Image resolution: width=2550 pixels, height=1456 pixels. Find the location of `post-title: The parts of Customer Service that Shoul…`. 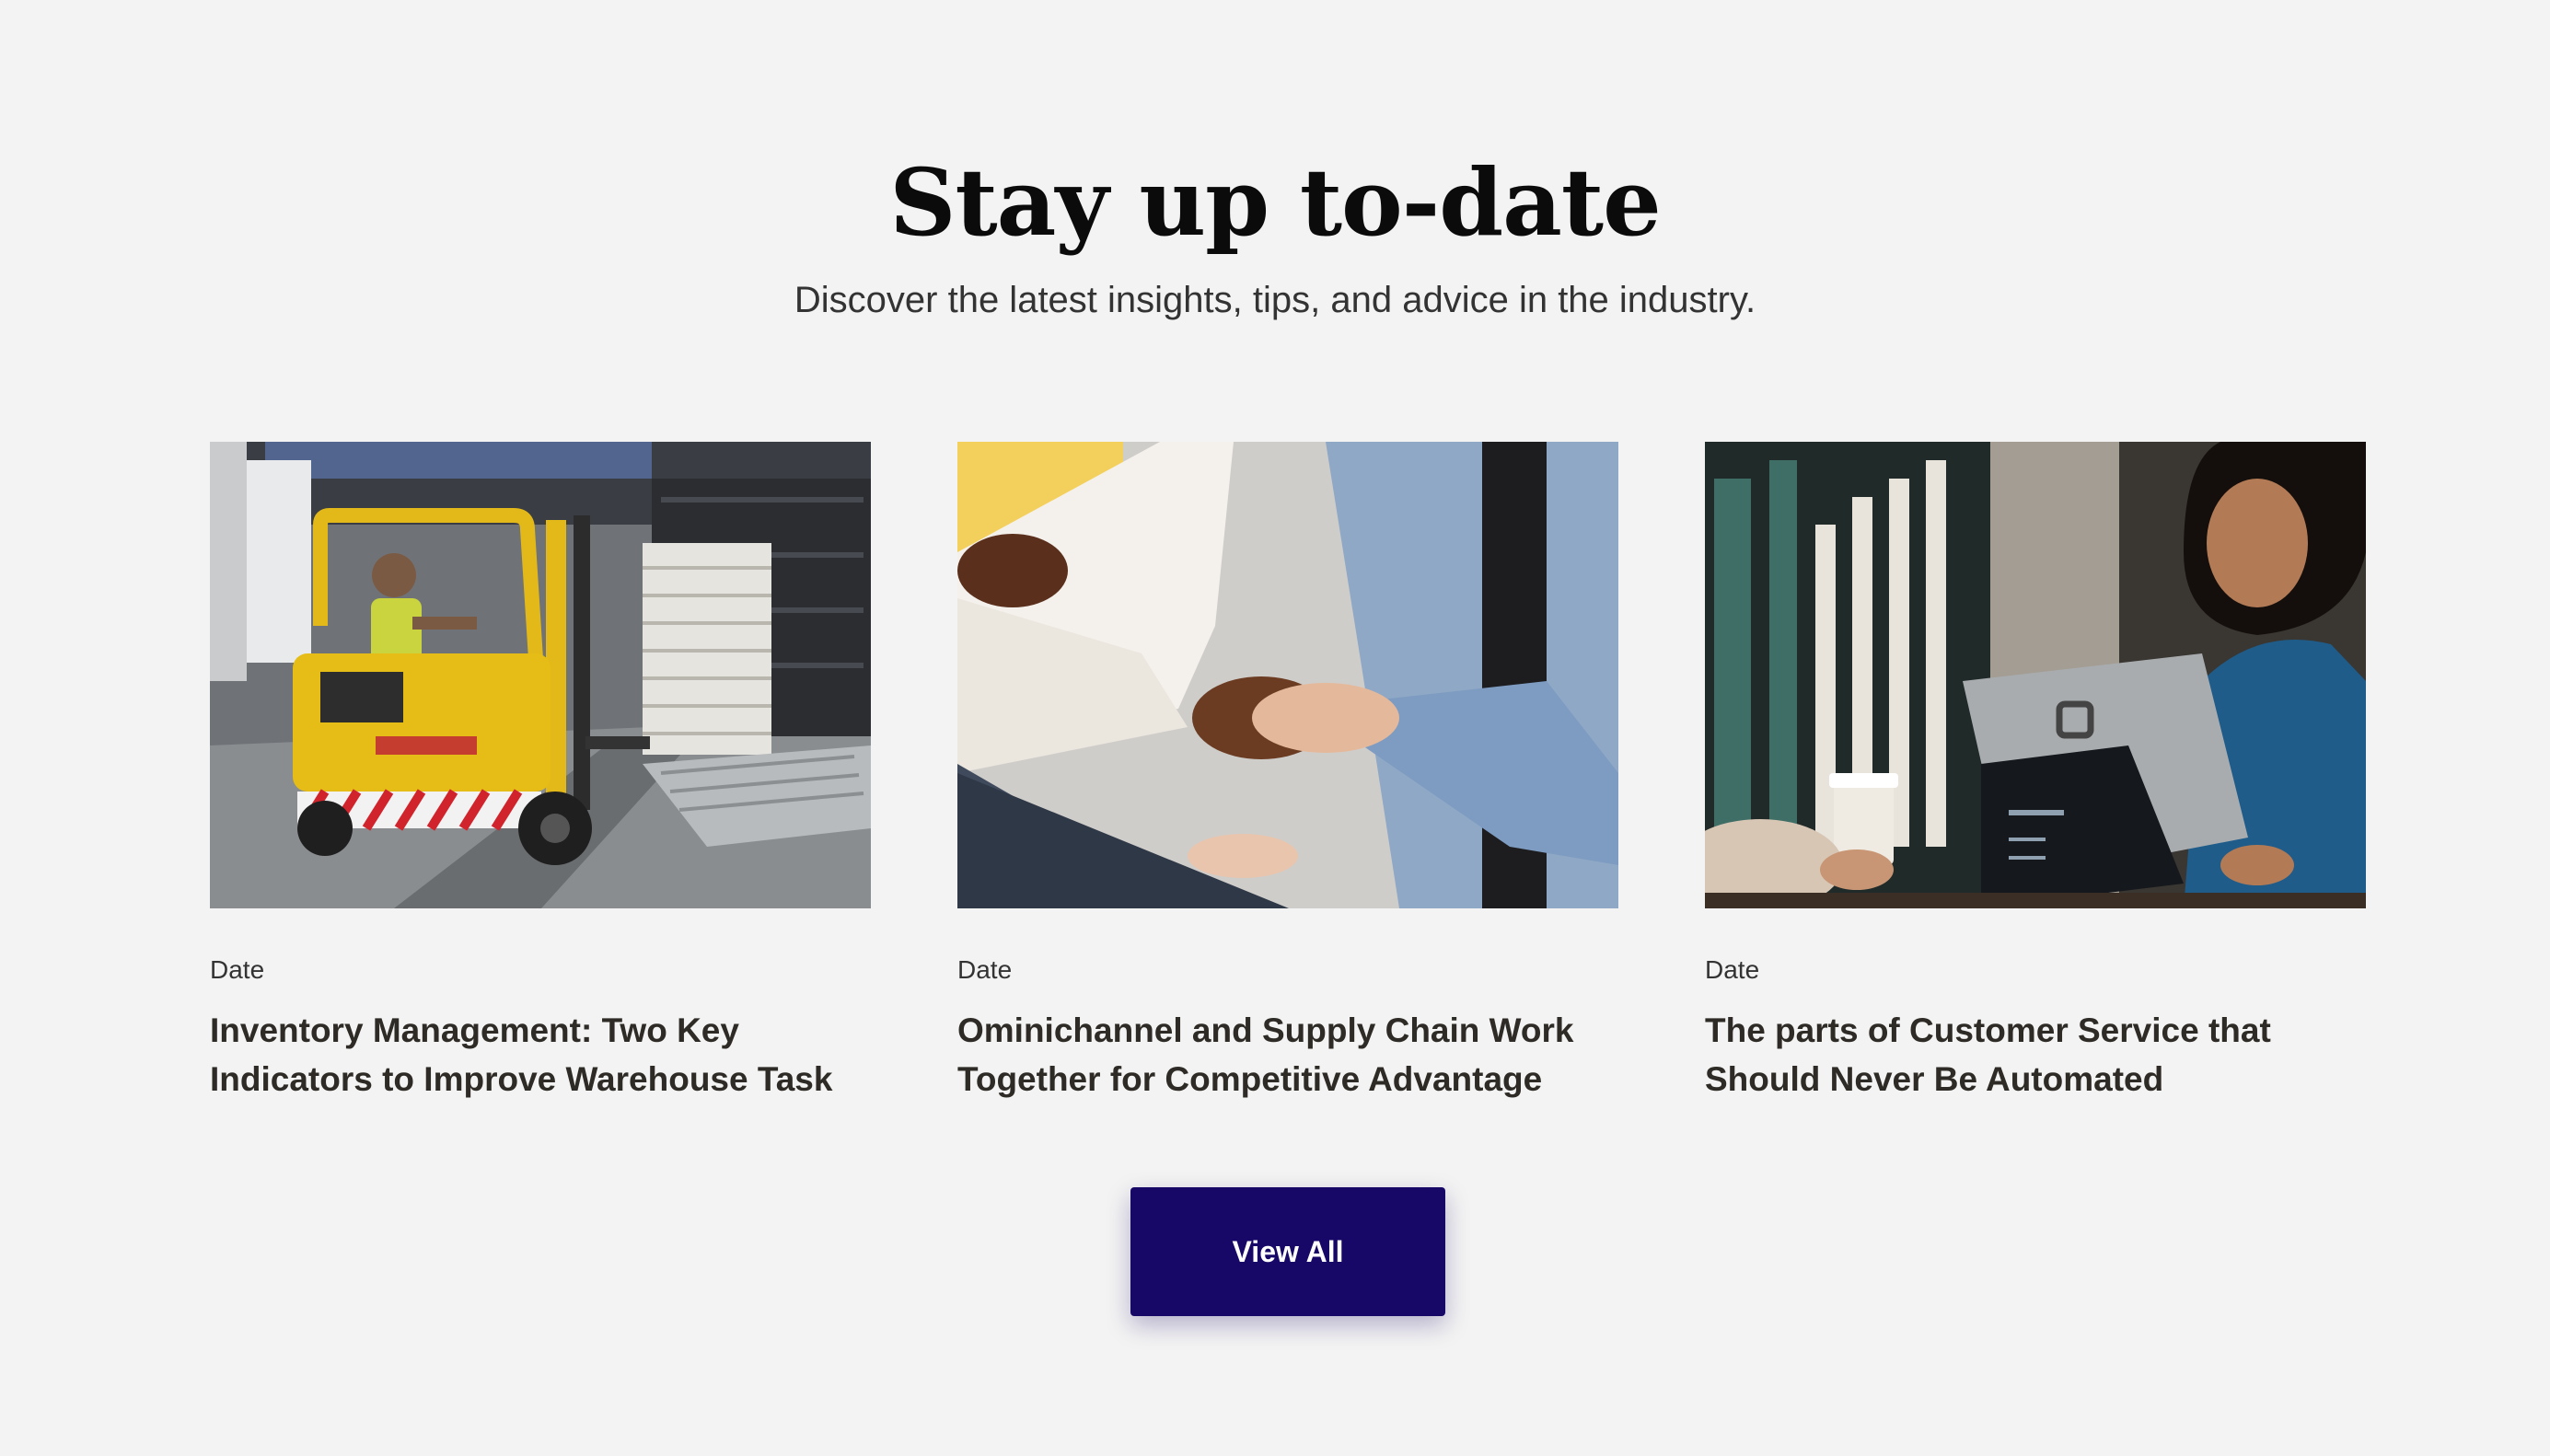

post-title: The parts of Customer Service that Shoul… is located at coordinates (2035, 1055).